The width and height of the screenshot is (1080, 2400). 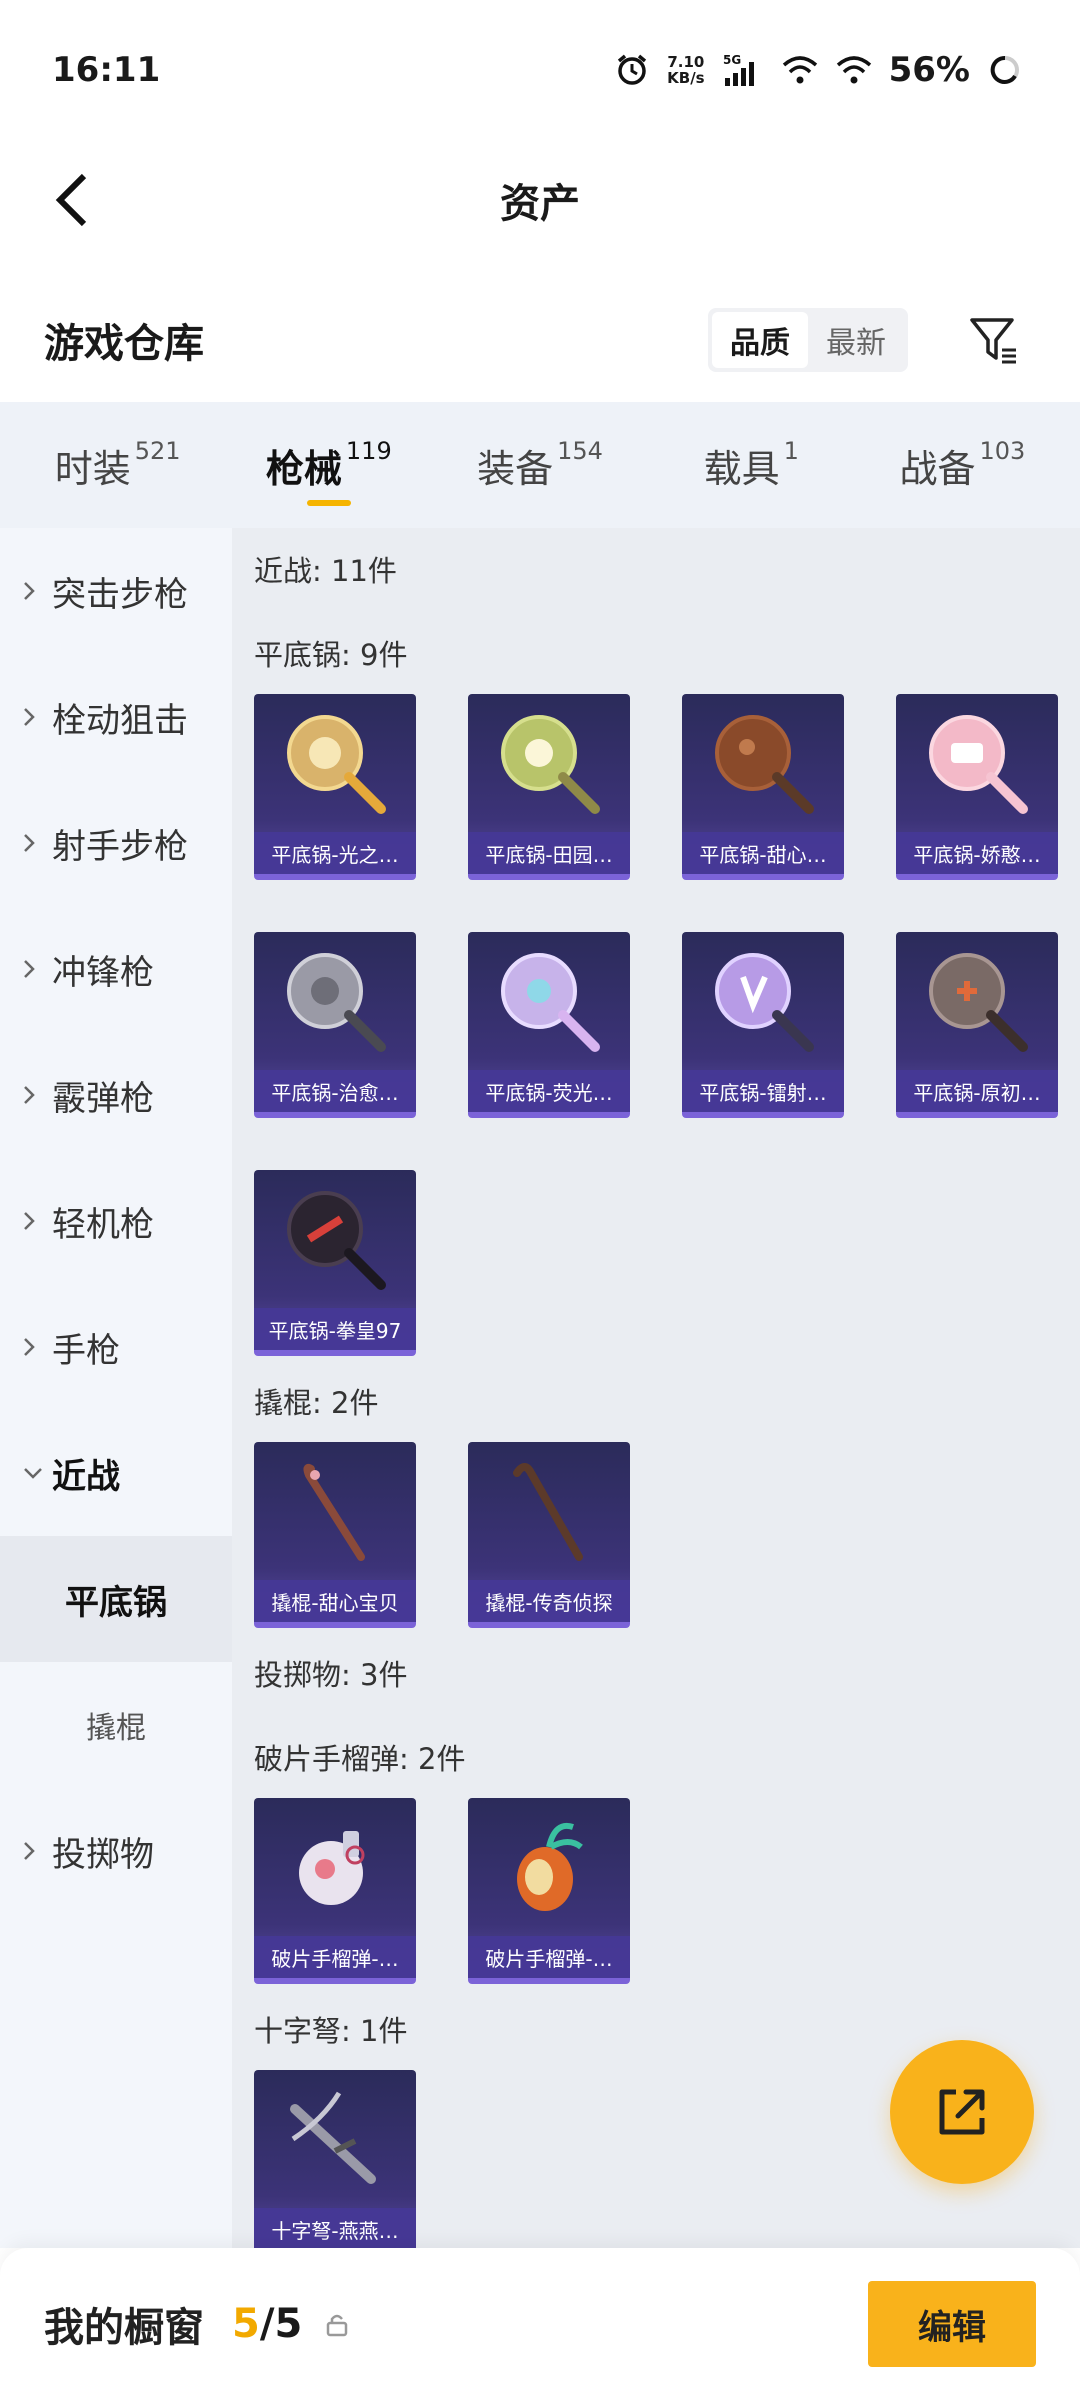 What do you see at coordinates (760, 340) in the screenshot?
I see `sort-quality-button: 品质` at bounding box center [760, 340].